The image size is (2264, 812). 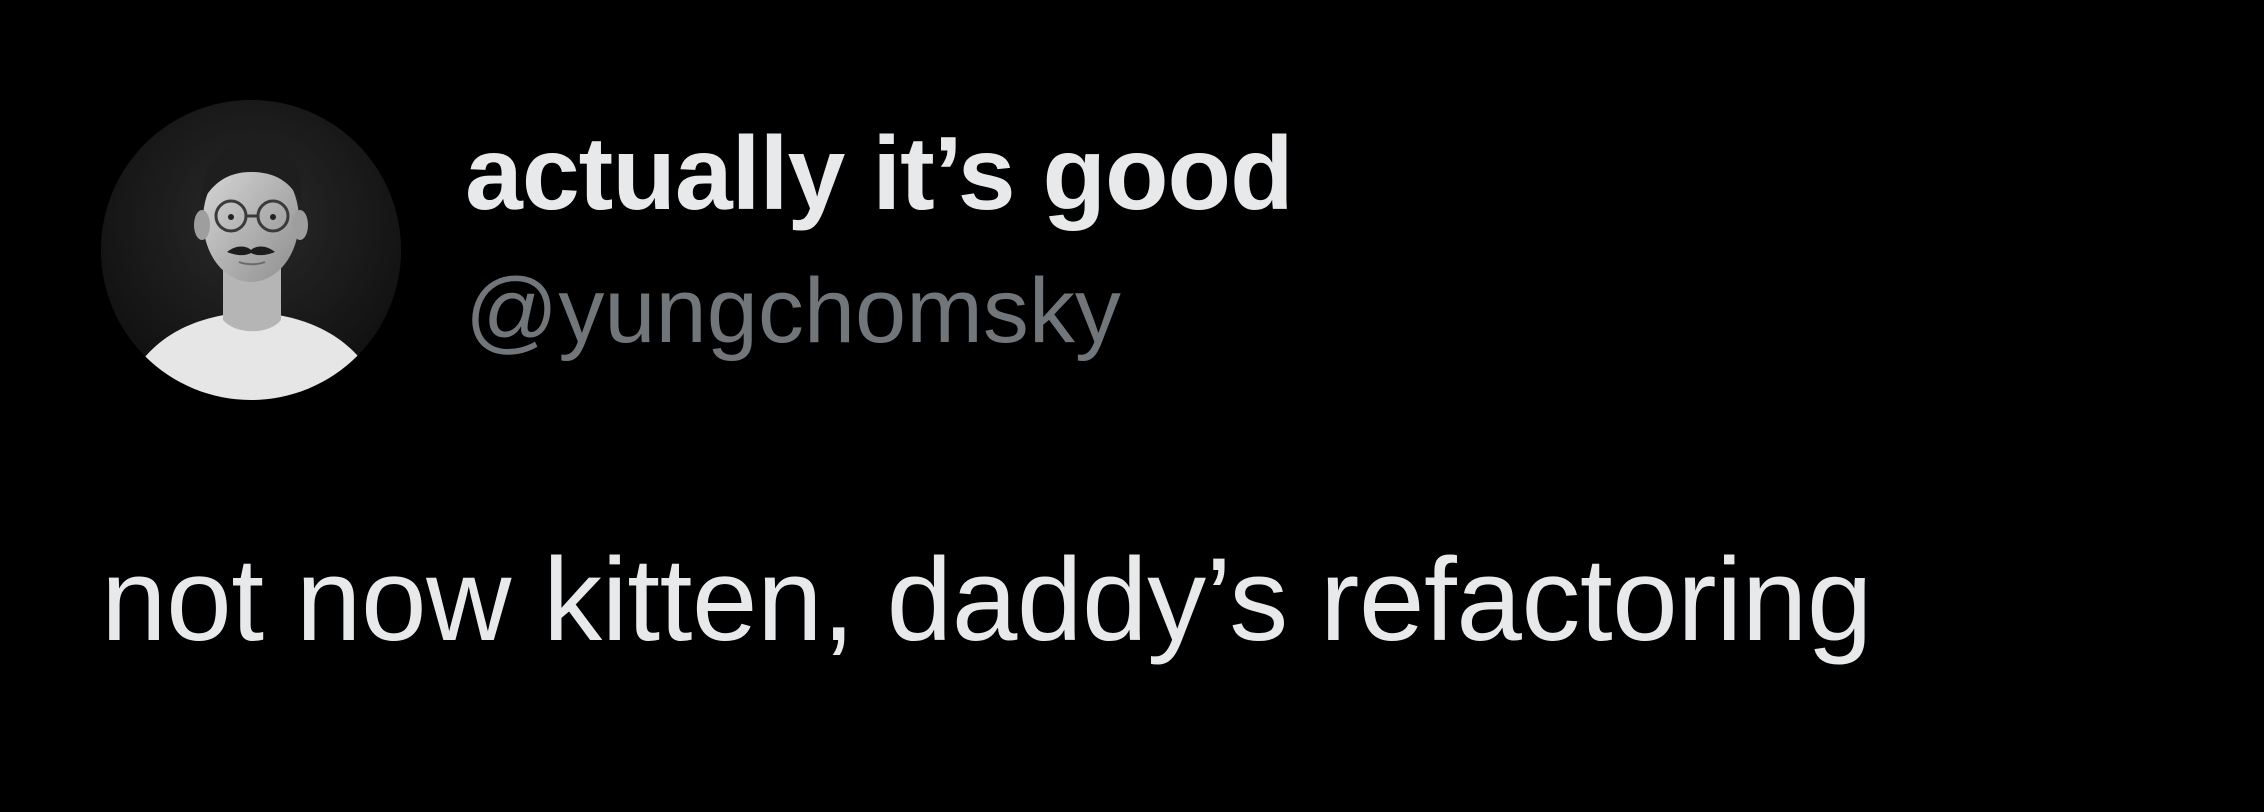 I want to click on avatar-photo-icon, so click(x=251, y=250).